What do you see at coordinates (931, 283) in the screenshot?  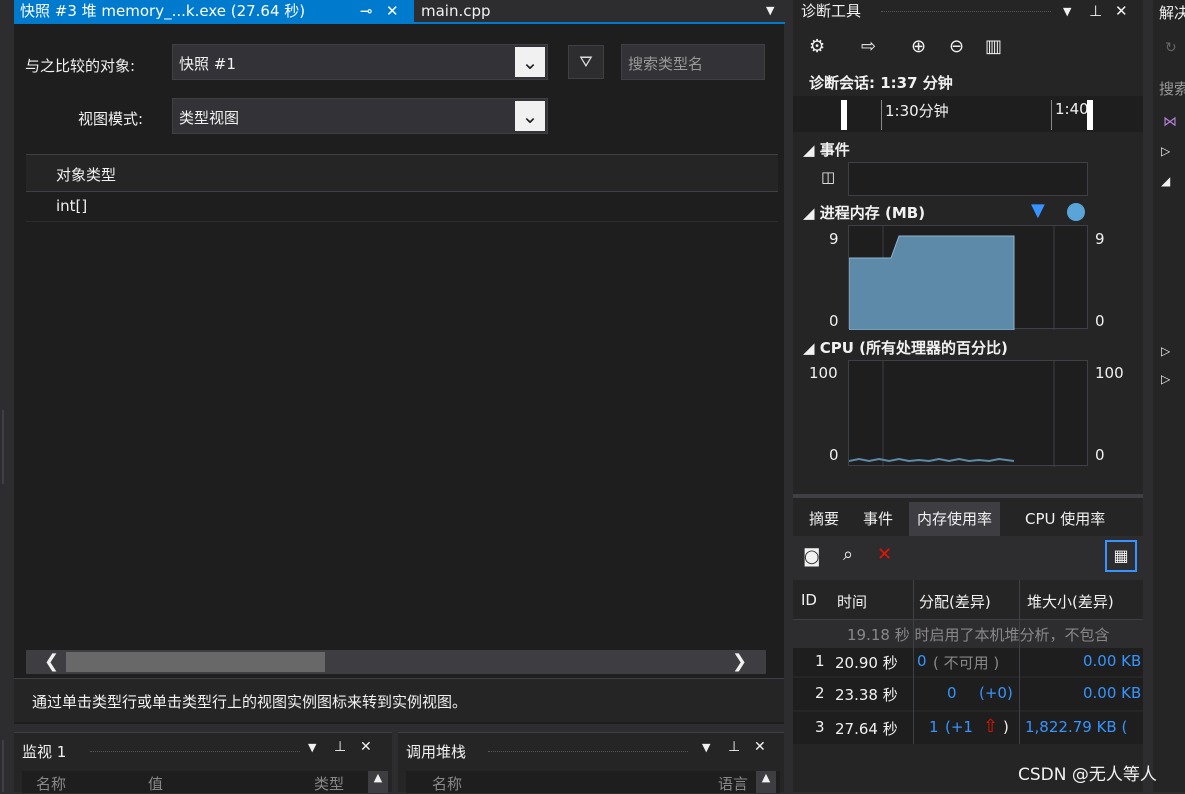 I see `memory-area` at bounding box center [931, 283].